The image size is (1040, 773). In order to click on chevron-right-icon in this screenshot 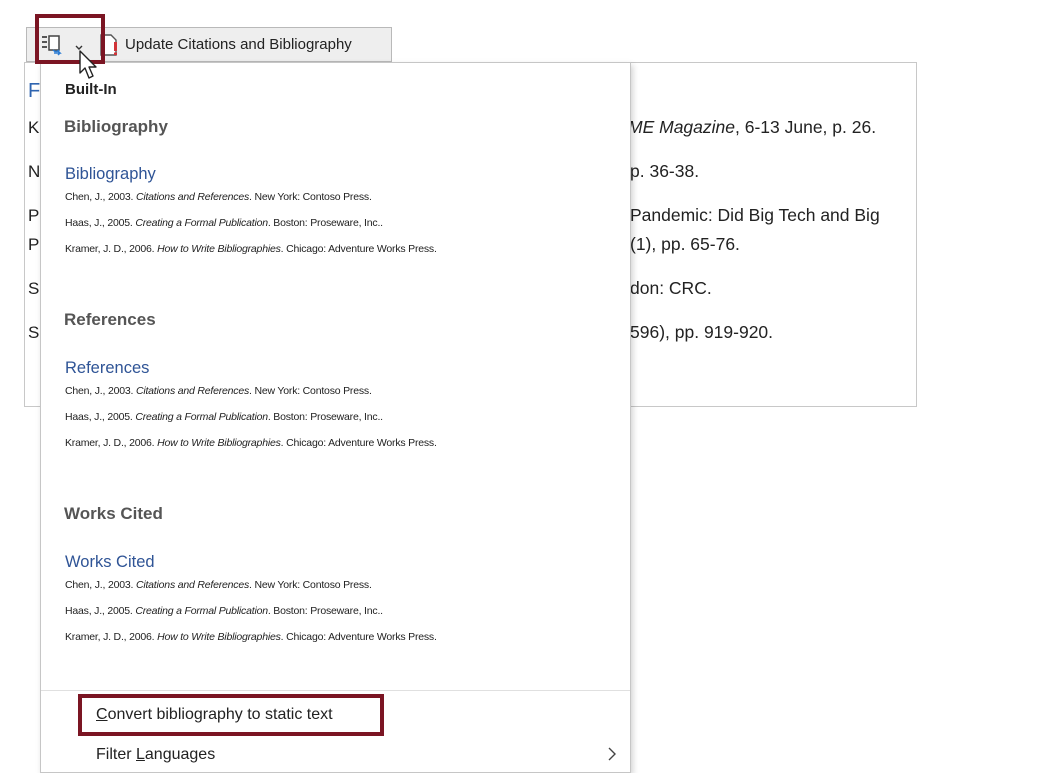, I will do `click(612, 754)`.